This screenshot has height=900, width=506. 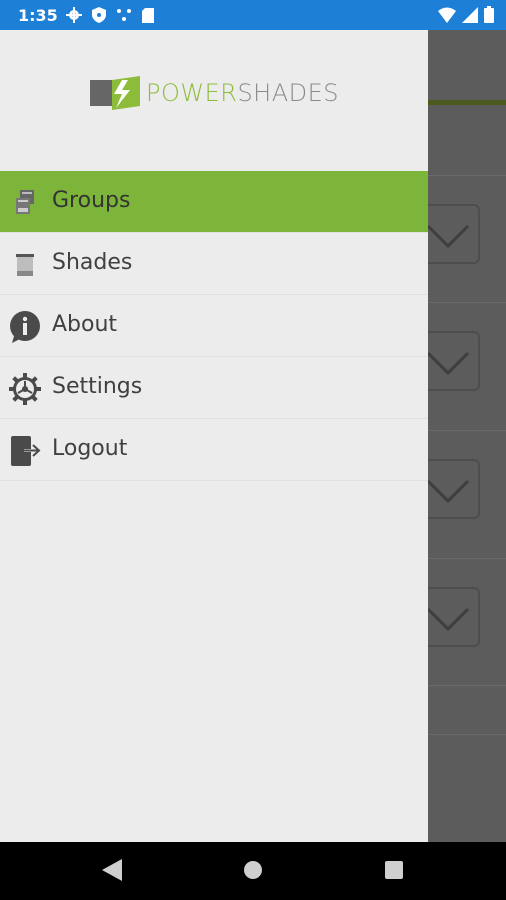 I want to click on settings-gear-icon, so click(x=74, y=15).